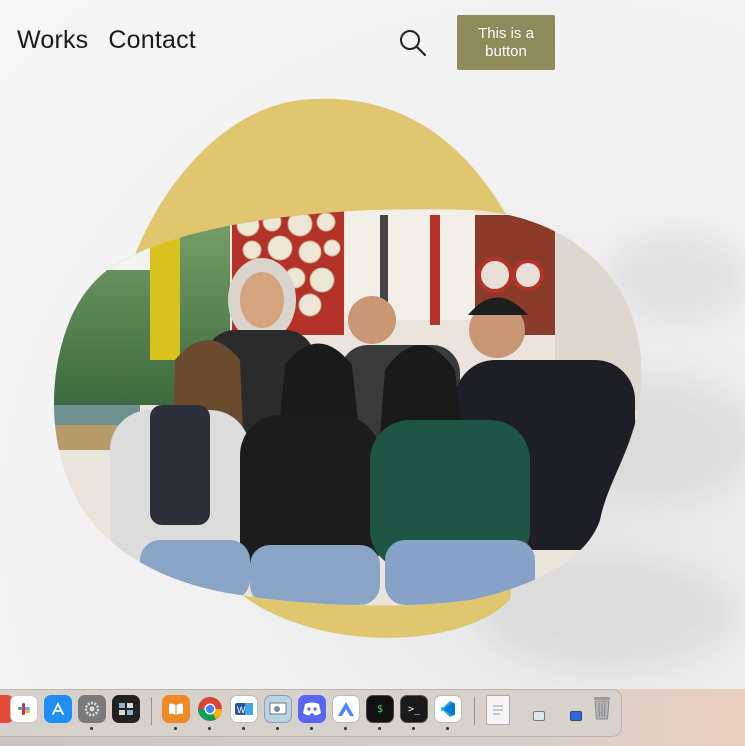  I want to click on terminal-icon: >_, so click(414, 709).